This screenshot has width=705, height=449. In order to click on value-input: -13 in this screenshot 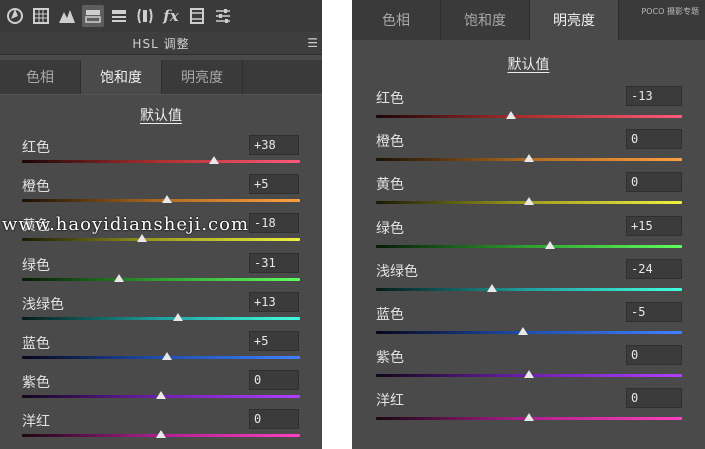, I will do `click(654, 96)`.